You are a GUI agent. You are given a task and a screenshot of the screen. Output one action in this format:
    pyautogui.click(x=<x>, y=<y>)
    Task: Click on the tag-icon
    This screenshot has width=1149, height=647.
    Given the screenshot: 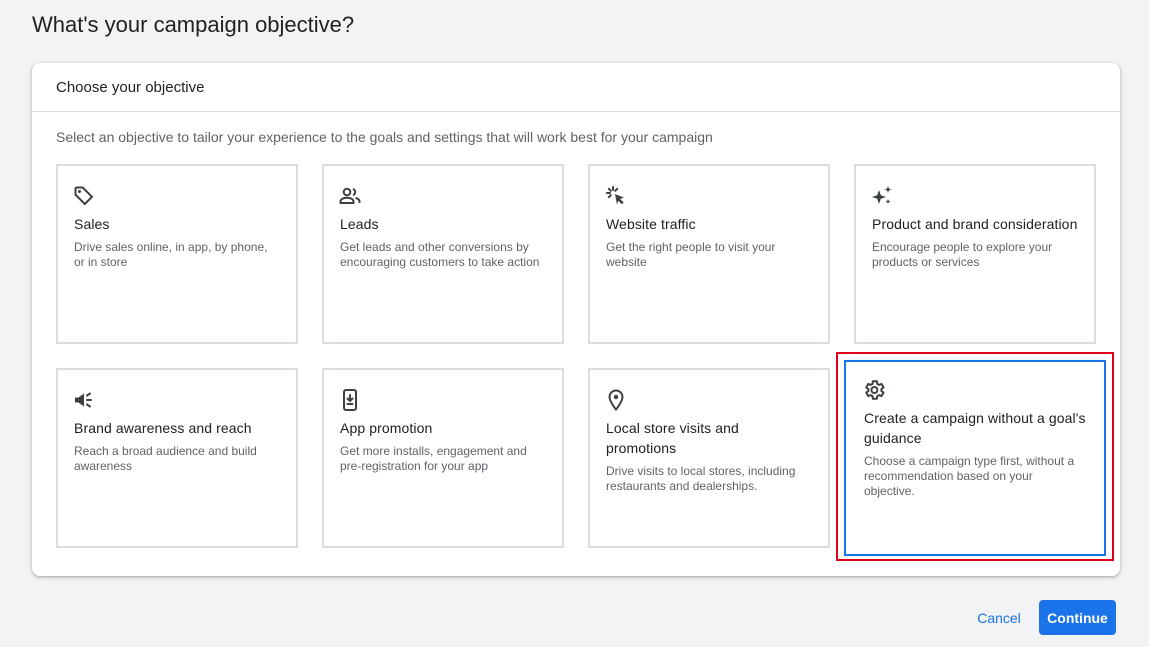 What is the action you would take?
    pyautogui.click(x=84, y=196)
    